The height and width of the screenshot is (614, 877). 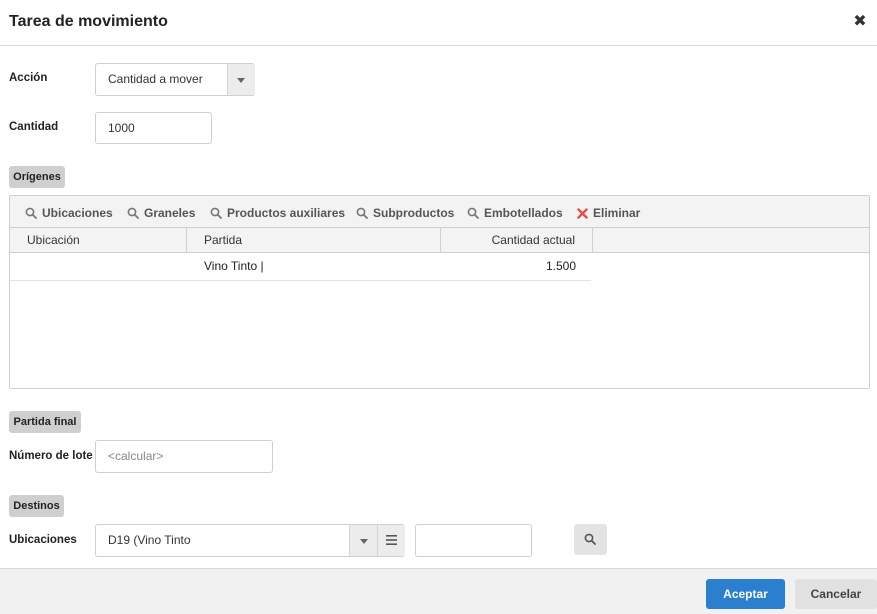 I want to click on numero-lote-label: Número de lote, so click(x=51, y=456).